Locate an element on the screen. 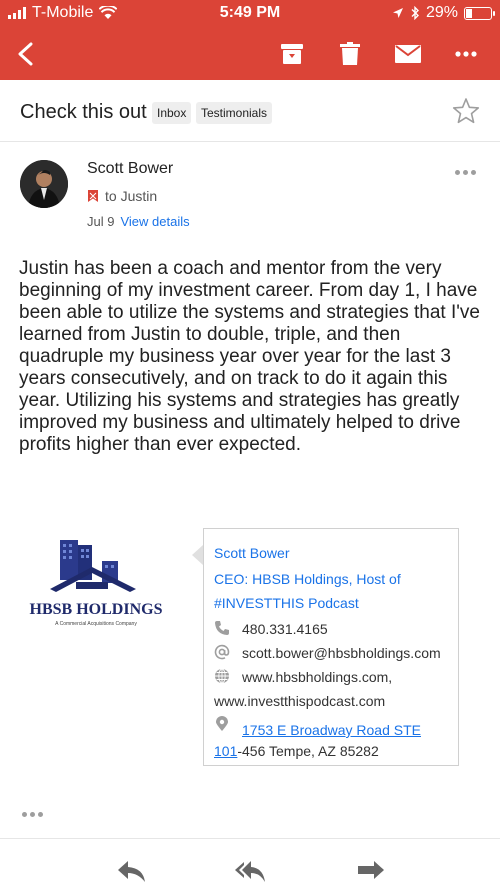 This screenshot has height=889, width=500. recipient-line: to Justin is located at coordinates (122, 196).